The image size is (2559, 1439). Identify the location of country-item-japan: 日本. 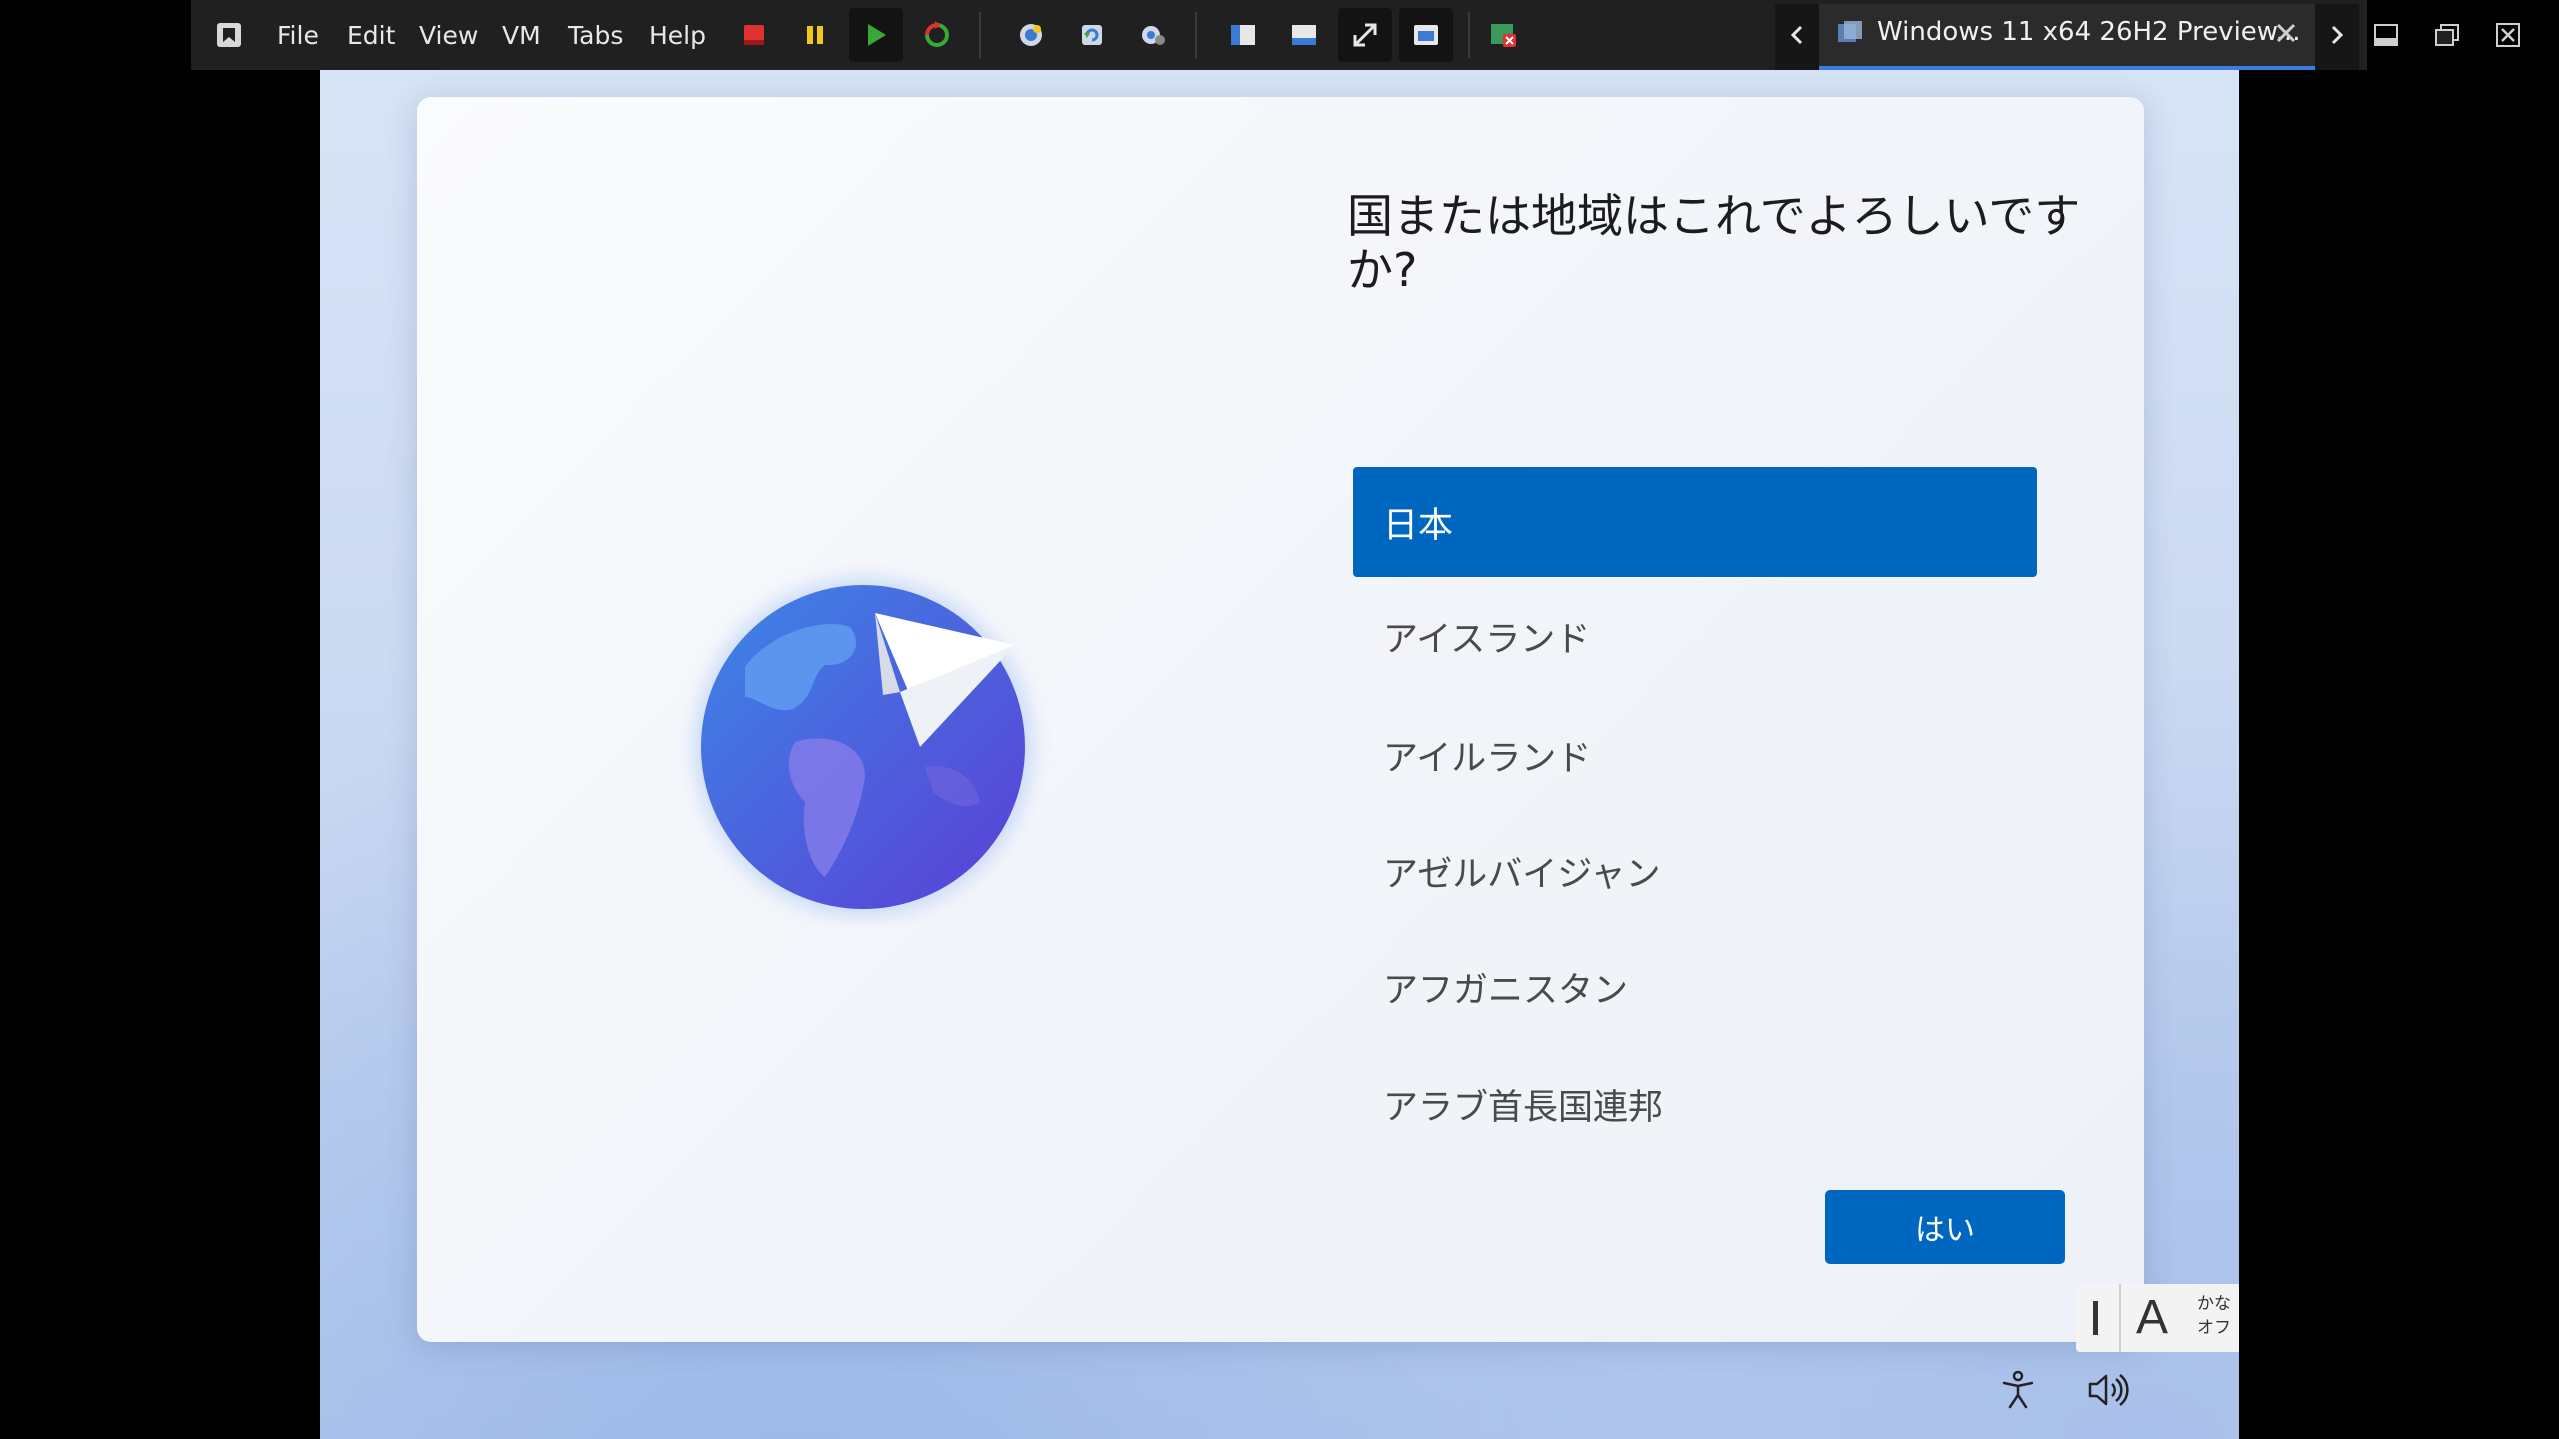
(1695, 522).